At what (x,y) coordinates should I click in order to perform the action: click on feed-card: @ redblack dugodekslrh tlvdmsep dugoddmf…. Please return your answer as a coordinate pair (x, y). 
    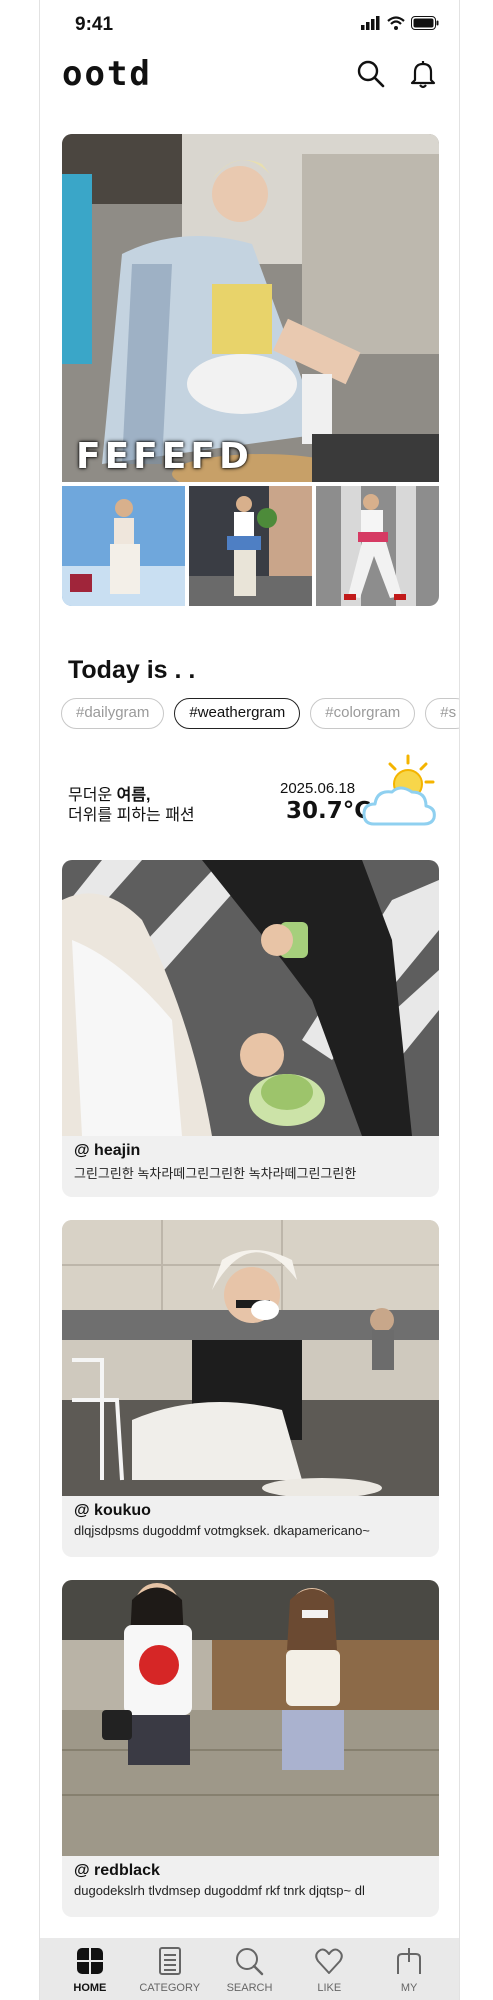
    Looking at the image, I should click on (250, 1748).